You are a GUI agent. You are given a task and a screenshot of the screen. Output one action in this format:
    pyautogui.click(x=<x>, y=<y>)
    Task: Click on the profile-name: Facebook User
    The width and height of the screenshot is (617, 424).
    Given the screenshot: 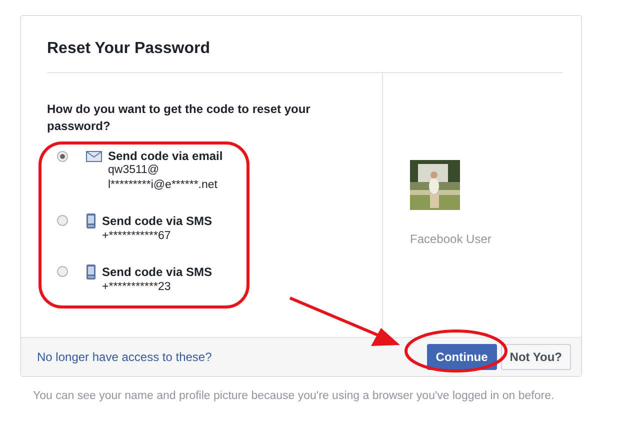 What is the action you would take?
    pyautogui.click(x=451, y=239)
    